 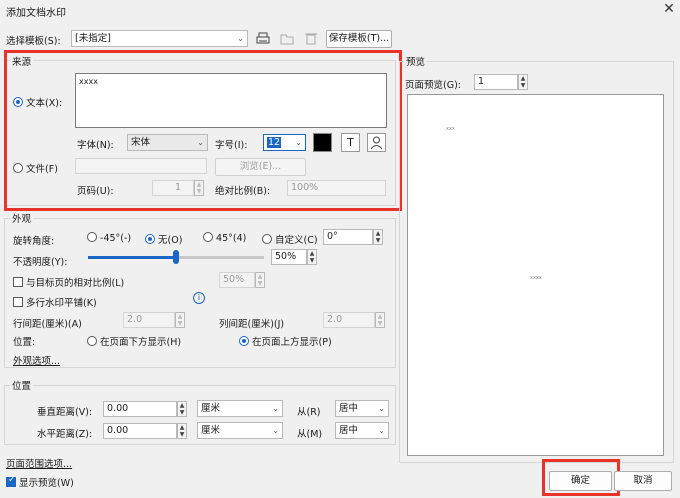 What do you see at coordinates (180, 320) in the screenshot?
I see `row-spacing-spinner: ▲ ▼` at bounding box center [180, 320].